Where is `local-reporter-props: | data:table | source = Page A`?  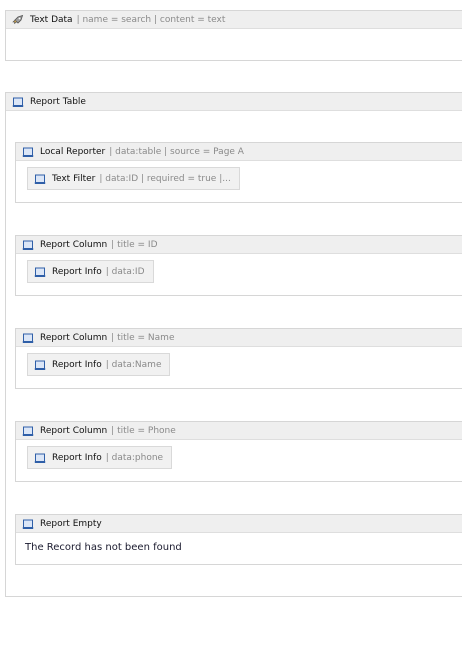 local-reporter-props: | data:table | source = Page A is located at coordinates (176, 151).